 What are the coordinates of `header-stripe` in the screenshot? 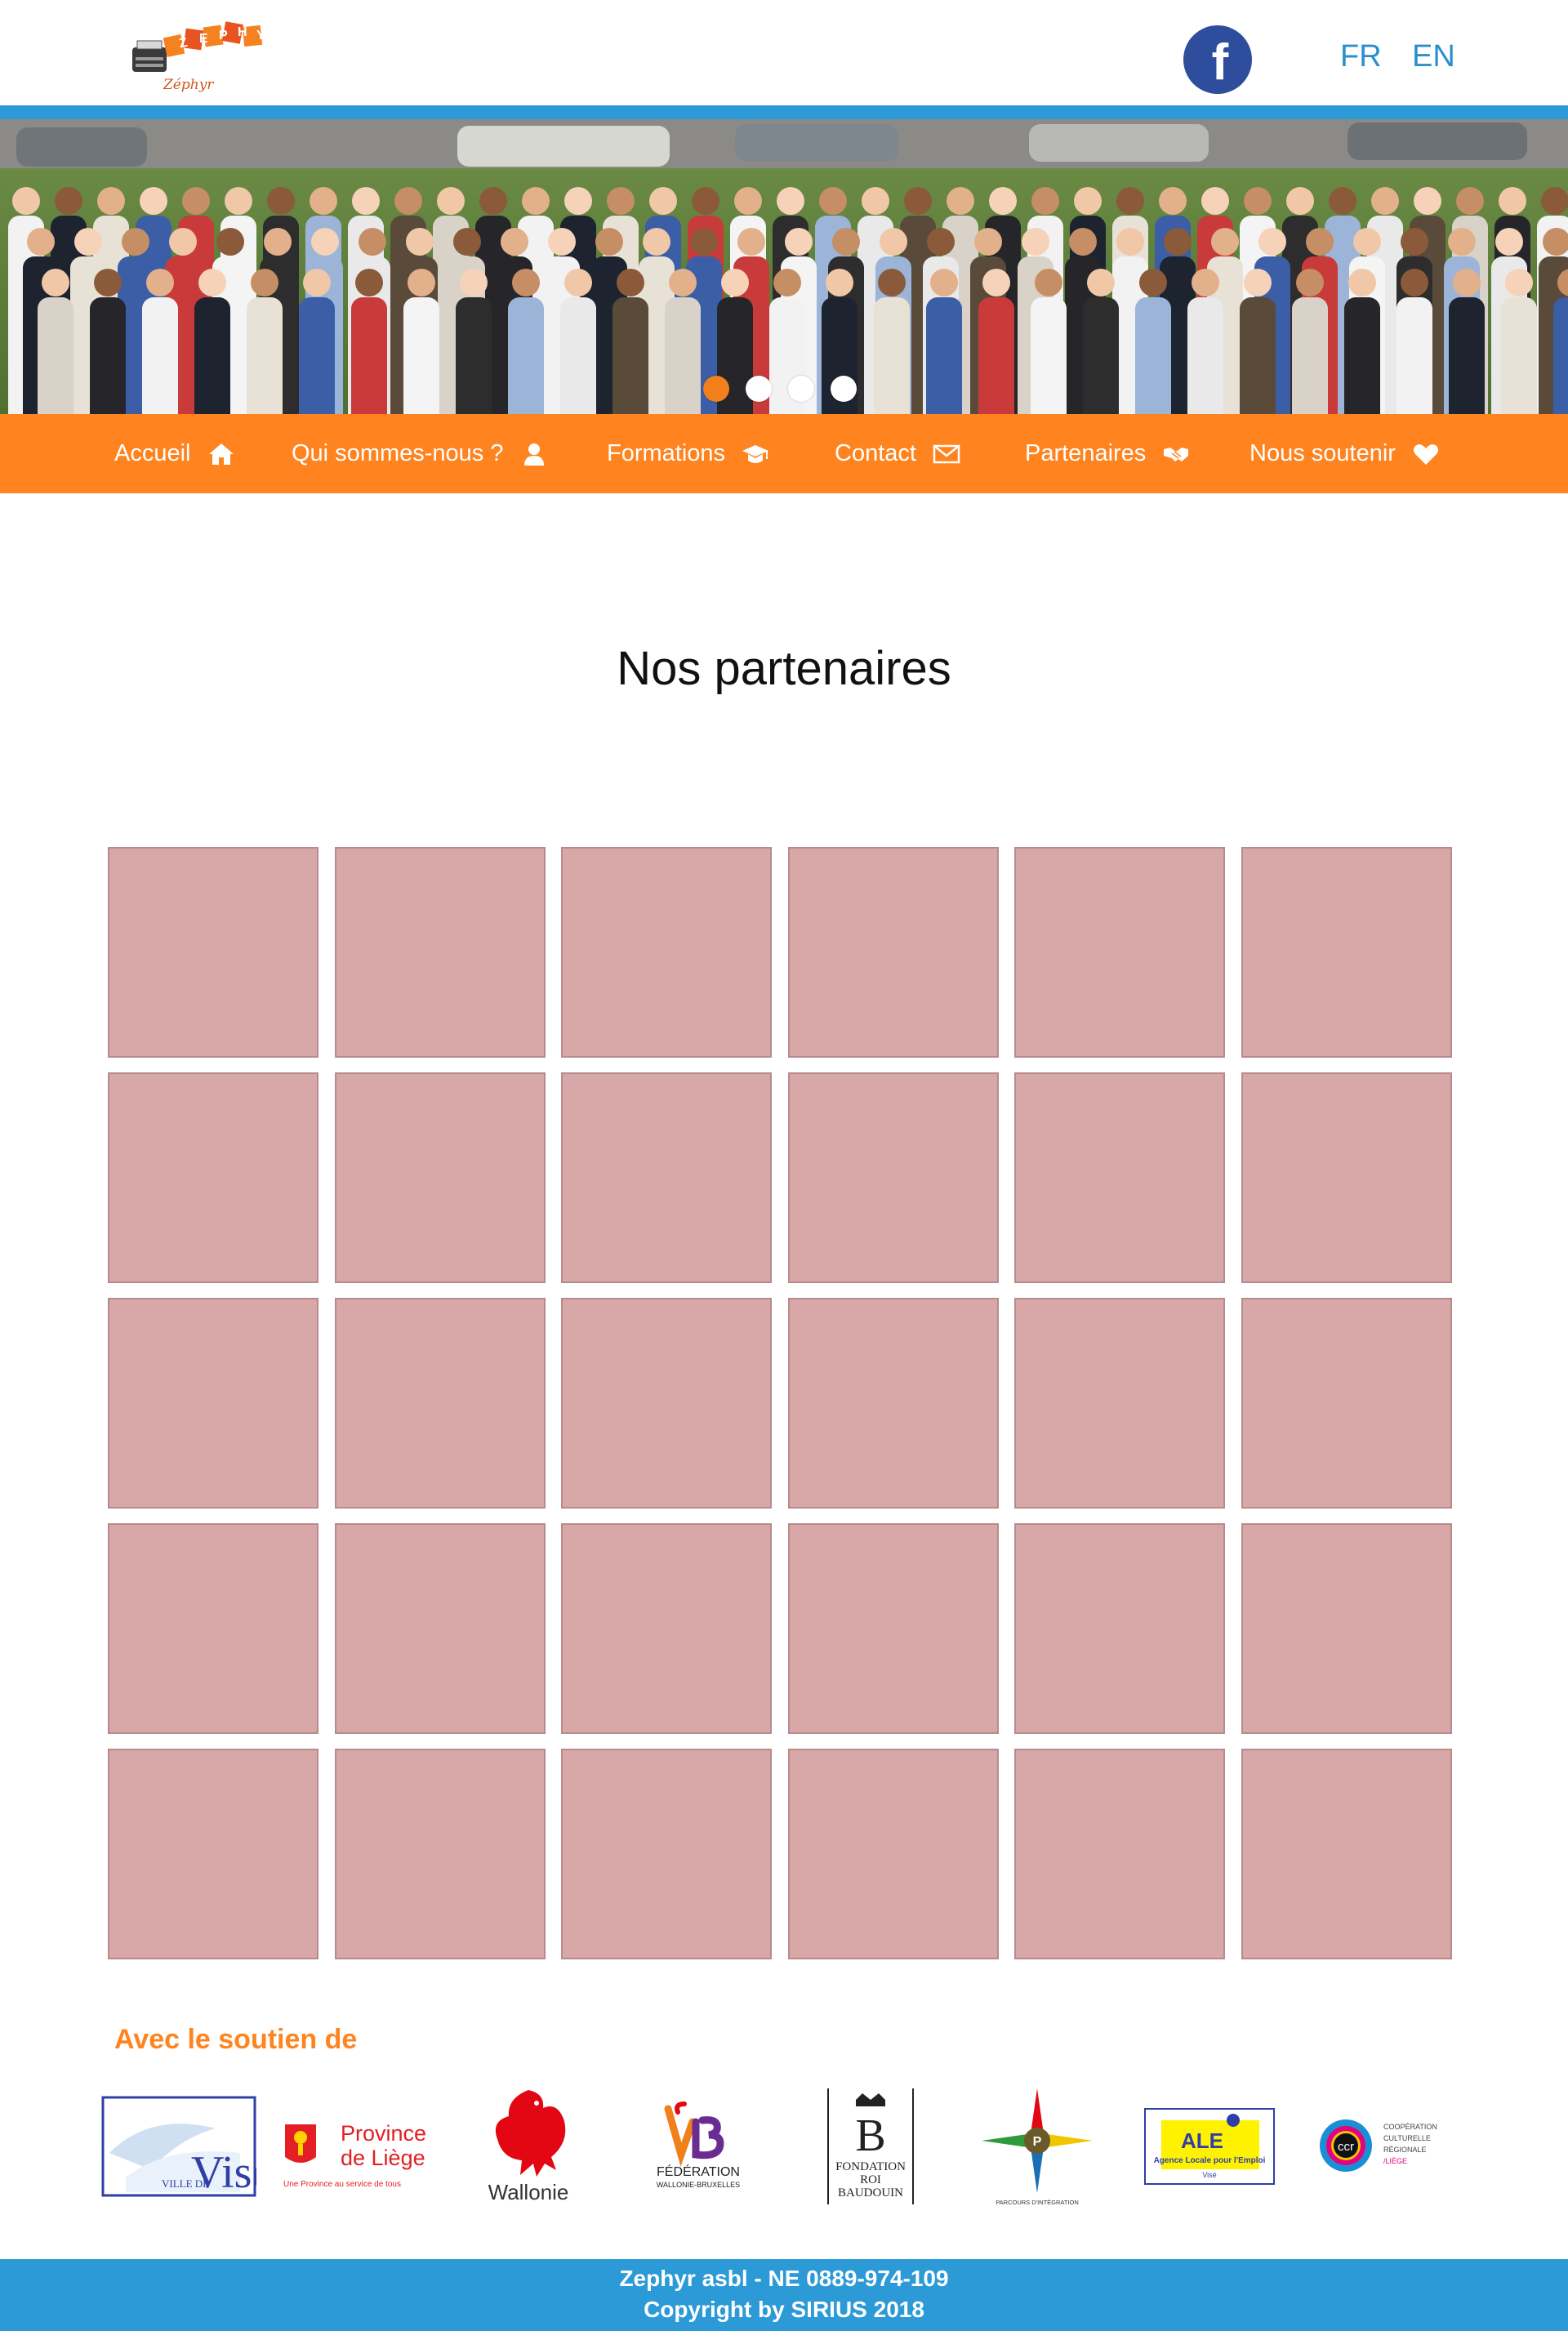 It's located at (784, 112).